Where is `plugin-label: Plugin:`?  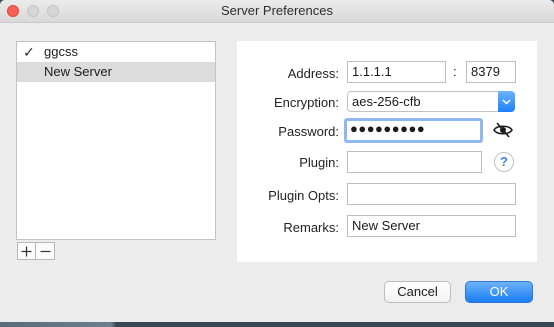
plugin-label: Plugin: is located at coordinates (319, 162).